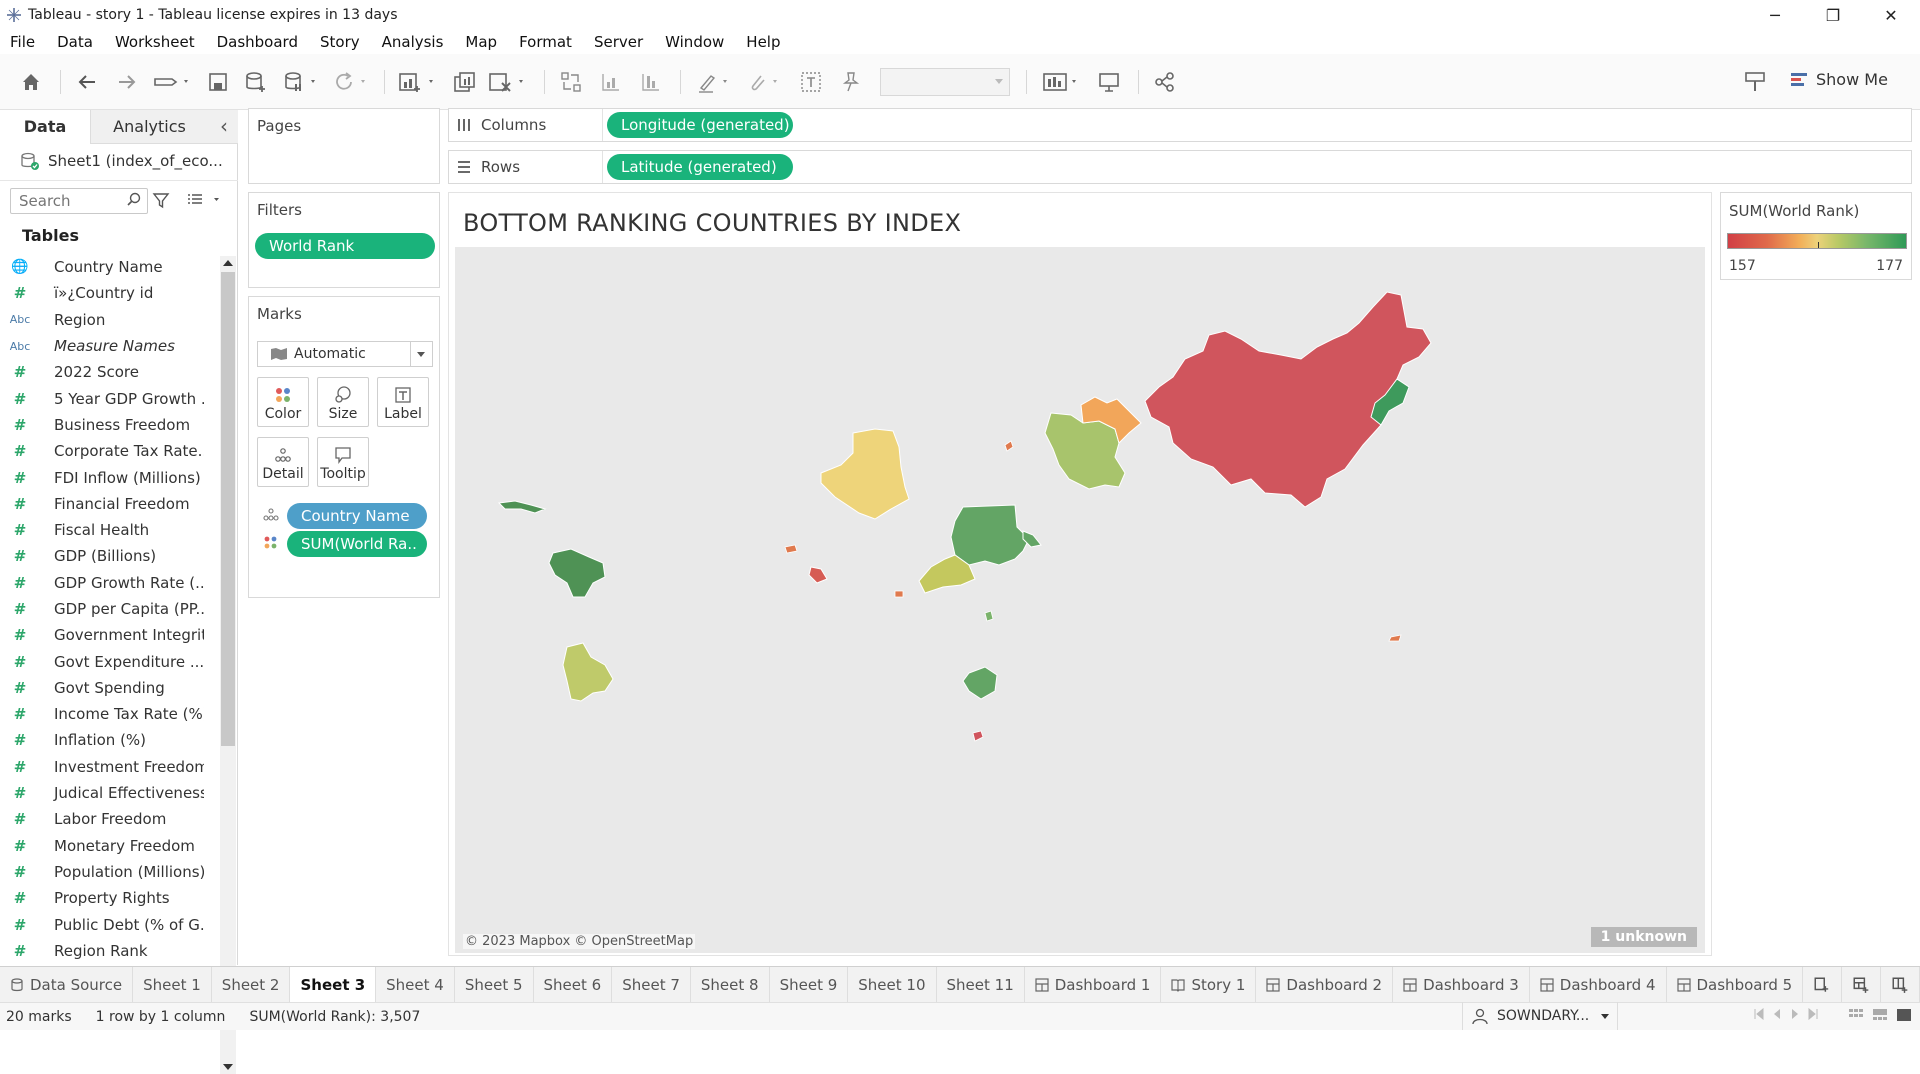  What do you see at coordinates (344, 146) in the screenshot?
I see `pages-card: Pages` at bounding box center [344, 146].